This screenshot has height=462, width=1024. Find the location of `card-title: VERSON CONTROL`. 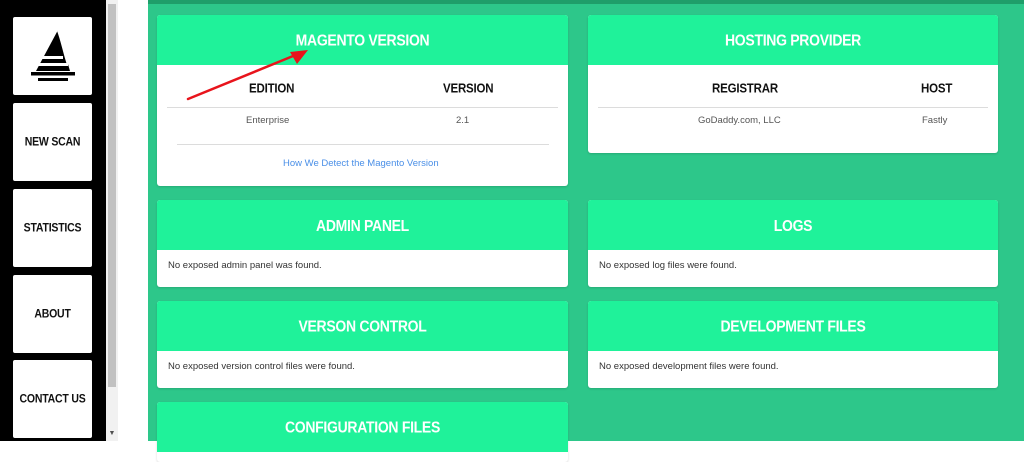

card-title: VERSON CONTROL is located at coordinates (362, 326).